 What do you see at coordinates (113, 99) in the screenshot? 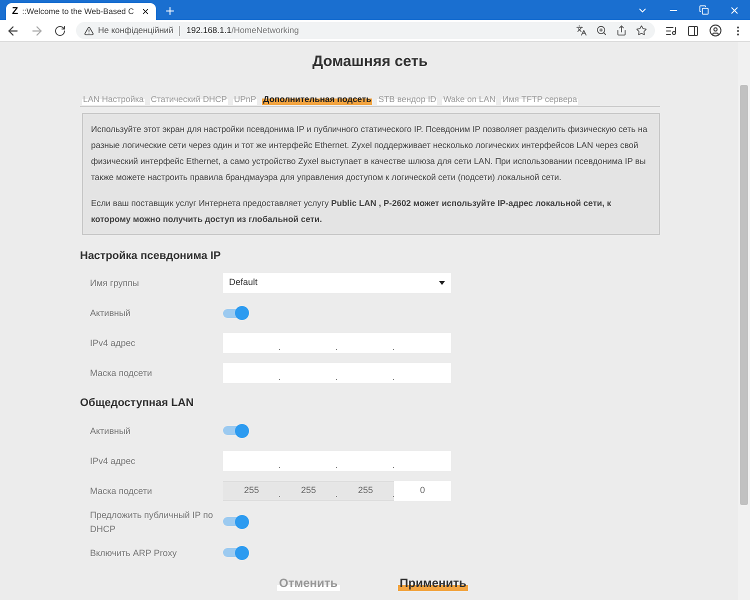
I see `tab: LAN Настройка` at bounding box center [113, 99].